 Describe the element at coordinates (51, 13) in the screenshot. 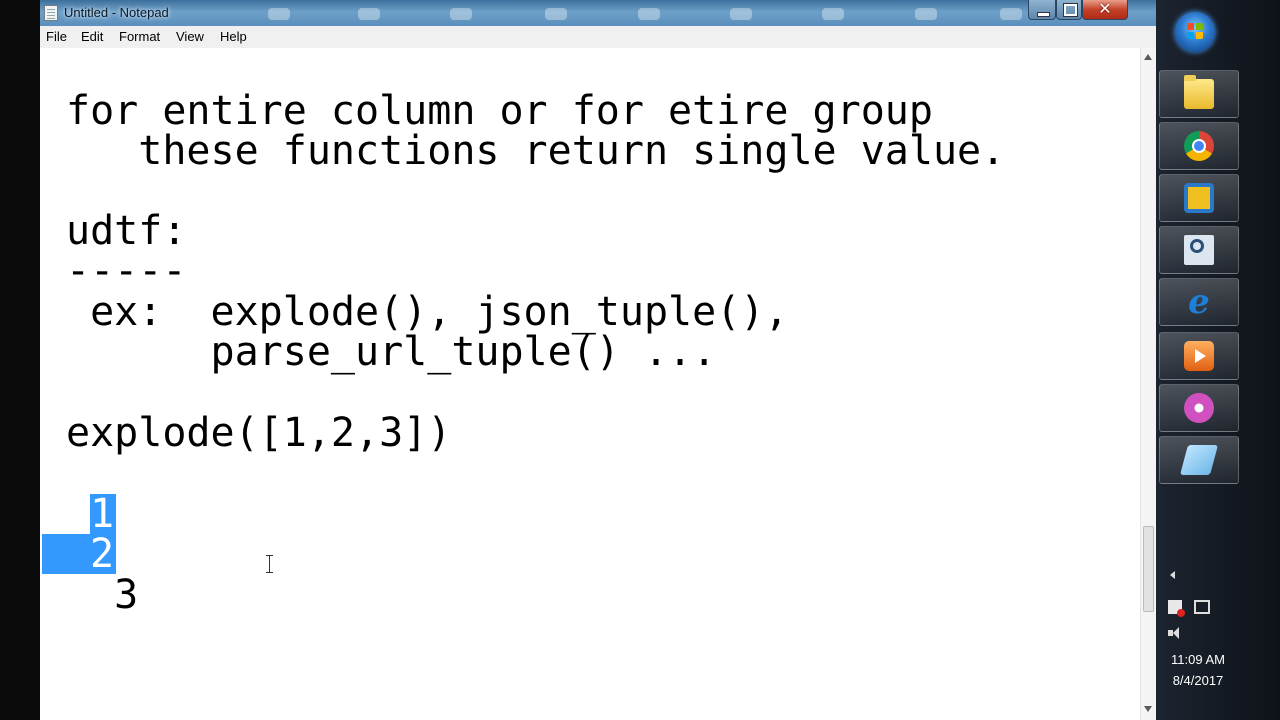

I see `notepad-icon` at that location.